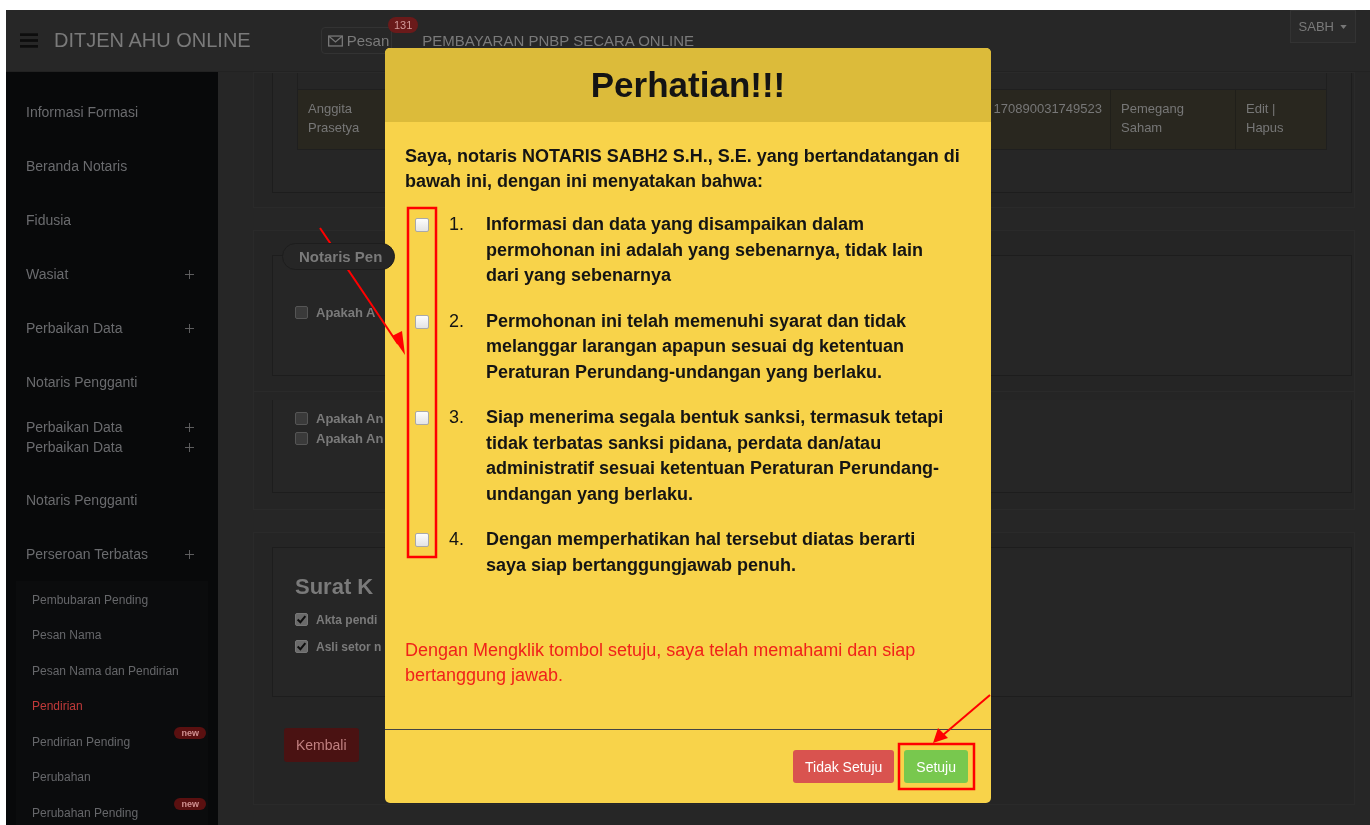 The width and height of the screenshot is (1370, 825). I want to click on warning-text: Dengan Mengklik tombol setuju, saya telah memahami dan siap bertanggung jawab., so click(661, 663).